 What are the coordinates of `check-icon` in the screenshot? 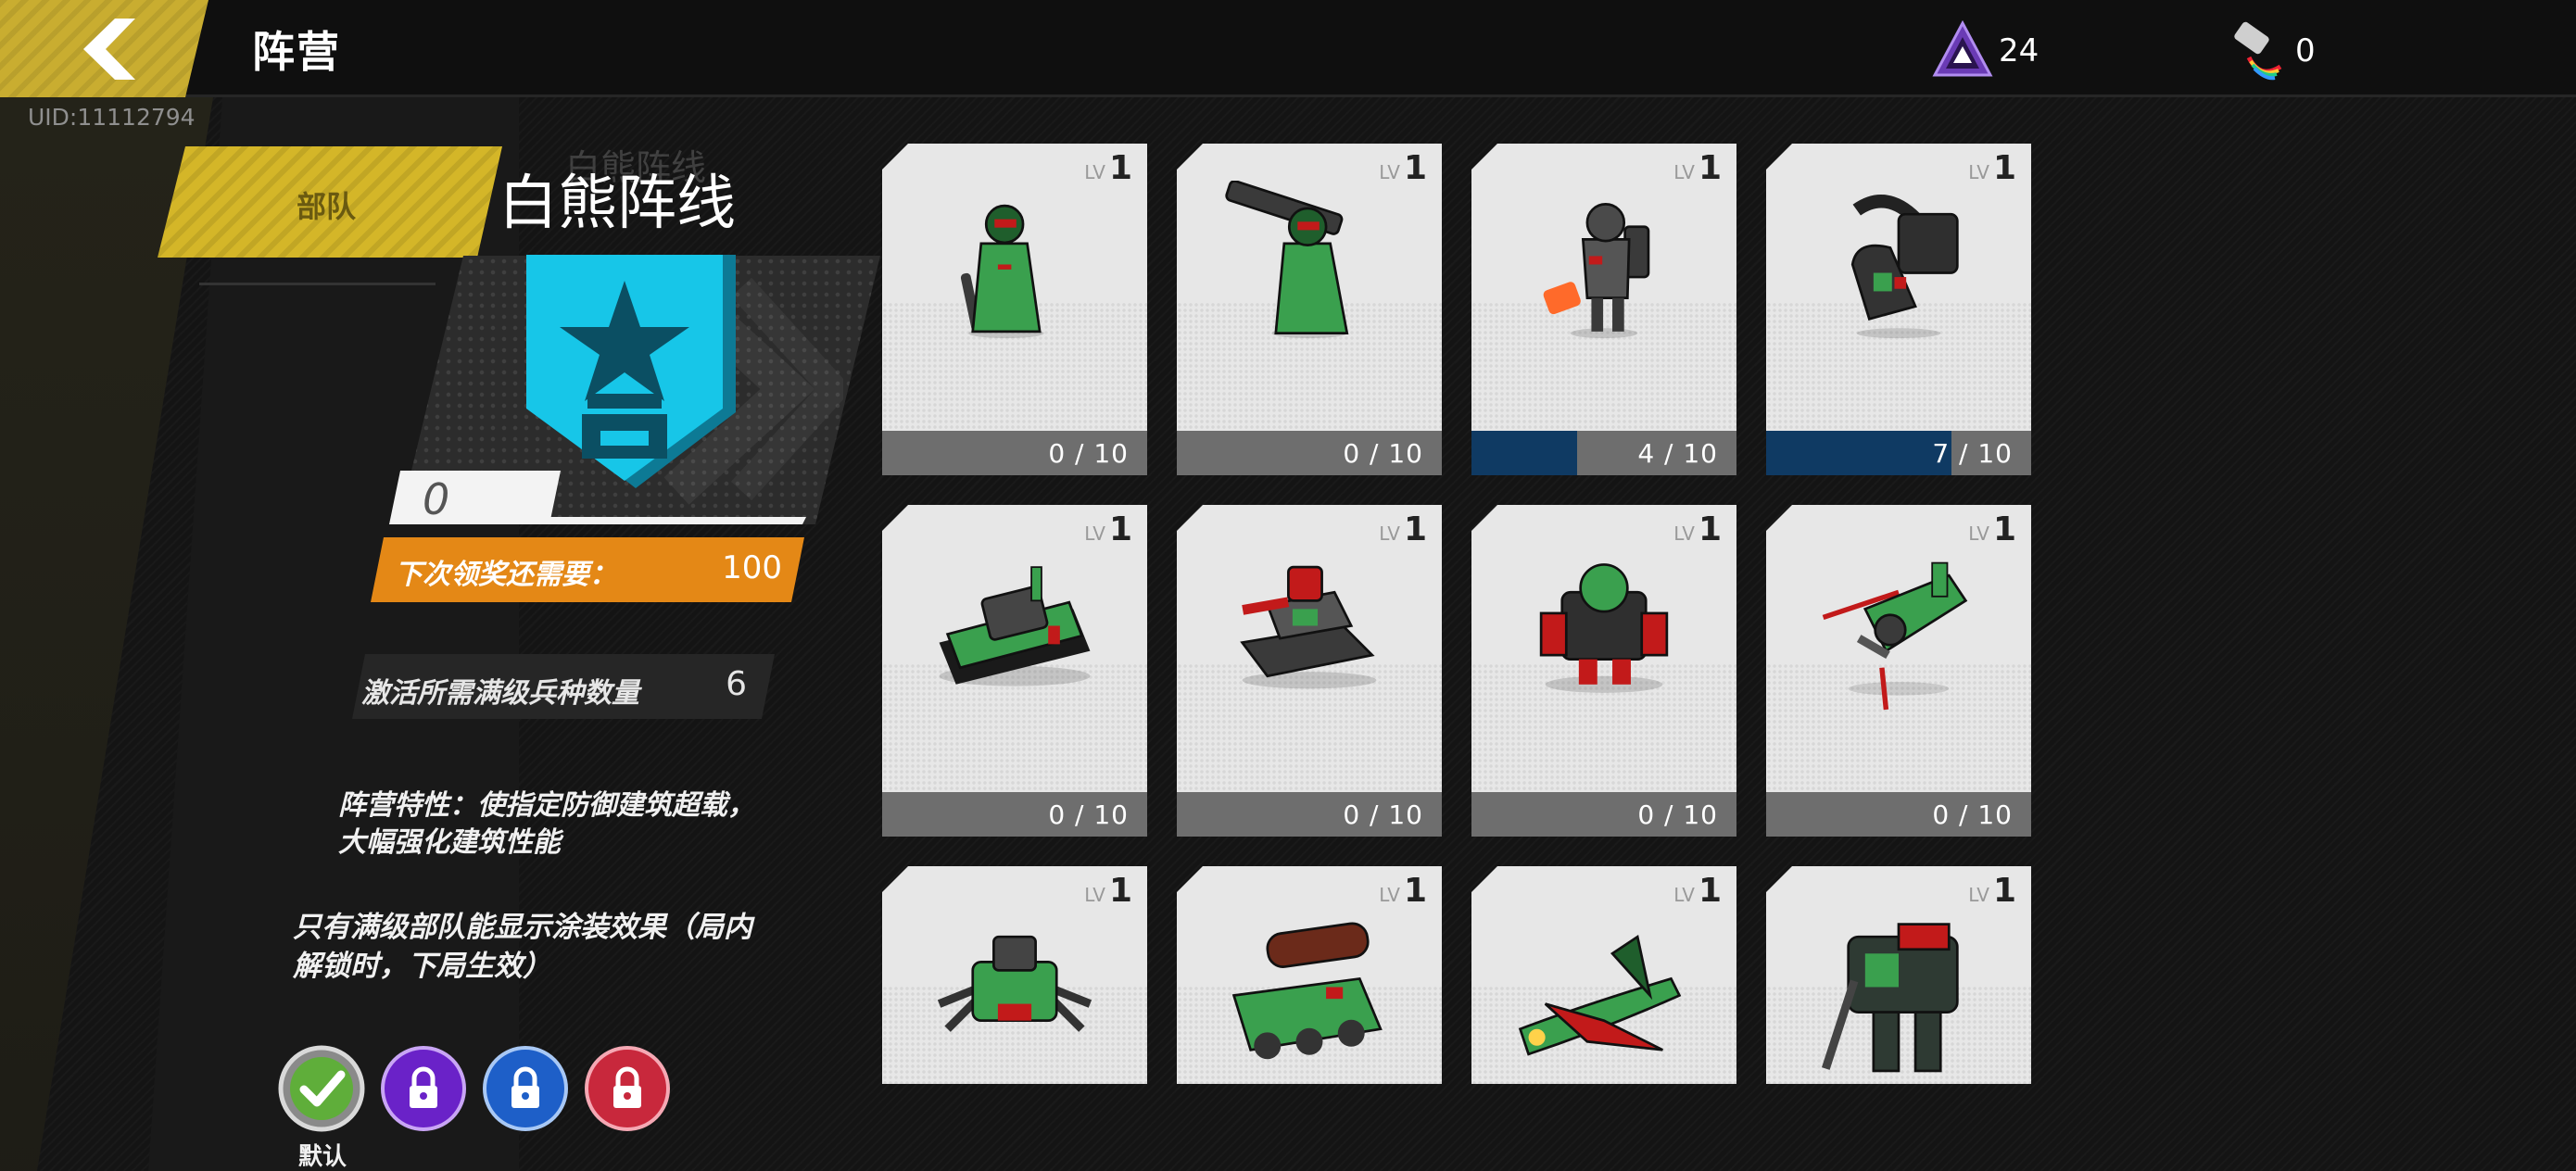 It's located at (321, 1088).